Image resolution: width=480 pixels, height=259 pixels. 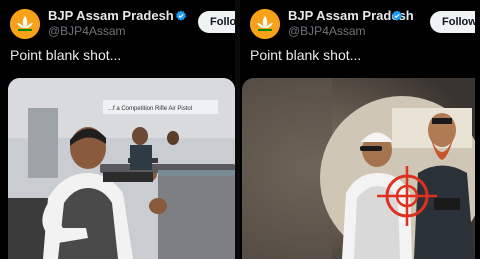 What do you see at coordinates (111, 15) in the screenshot?
I see `account-name: BJP Assam Pradesh` at bounding box center [111, 15].